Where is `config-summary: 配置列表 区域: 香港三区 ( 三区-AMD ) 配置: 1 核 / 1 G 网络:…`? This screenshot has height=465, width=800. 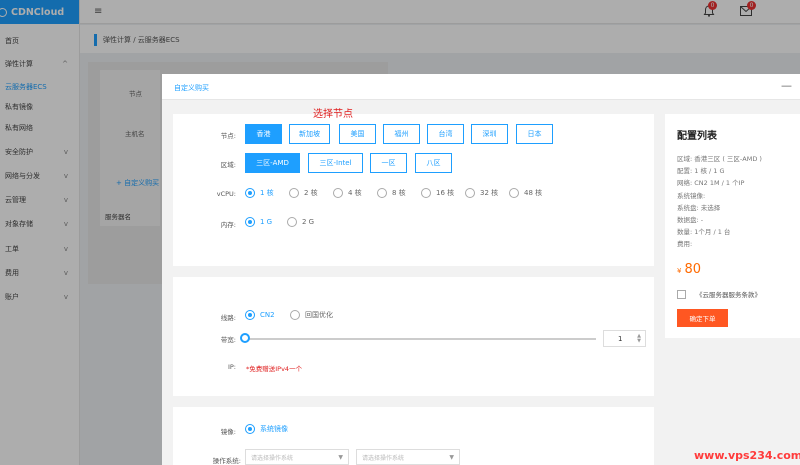
config-summary: 配置列表 区域: 香港三区 ( 三区-AMD ) 配置: 1 核 / 1 G 网络:… is located at coordinates (732, 226).